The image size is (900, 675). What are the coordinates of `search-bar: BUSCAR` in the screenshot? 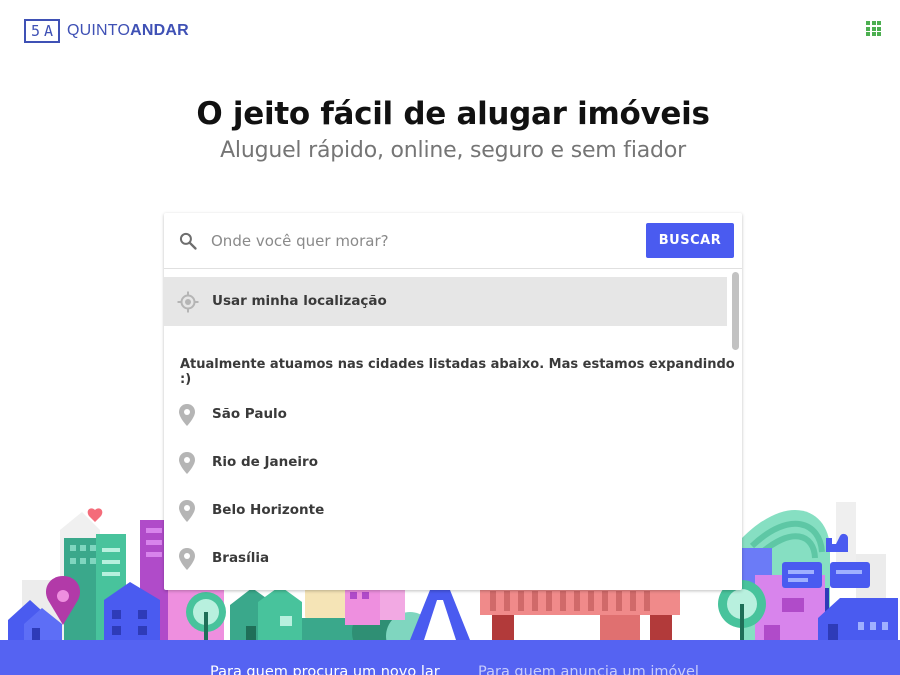 It's located at (453, 241).